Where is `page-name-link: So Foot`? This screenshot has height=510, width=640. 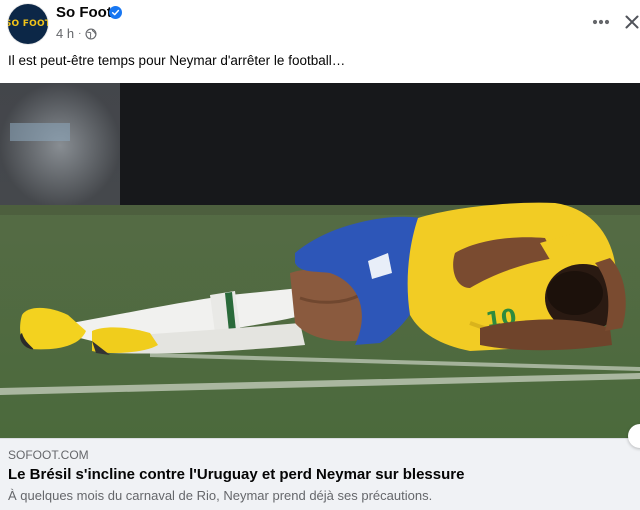
page-name-link: So Foot is located at coordinates (84, 12).